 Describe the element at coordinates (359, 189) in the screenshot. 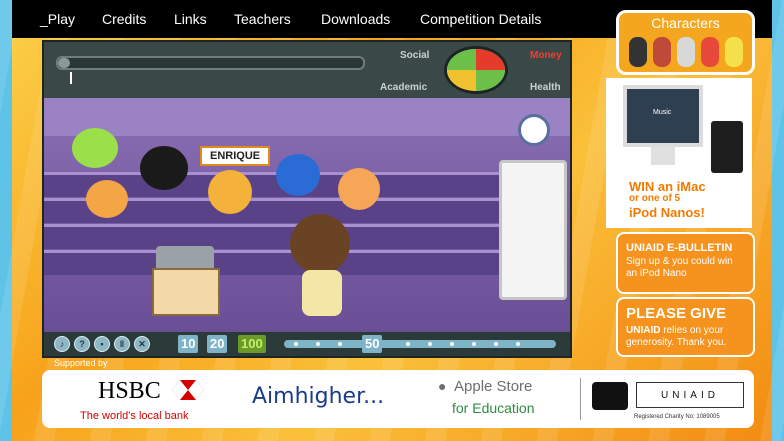

I see `character-lightbulb` at that location.